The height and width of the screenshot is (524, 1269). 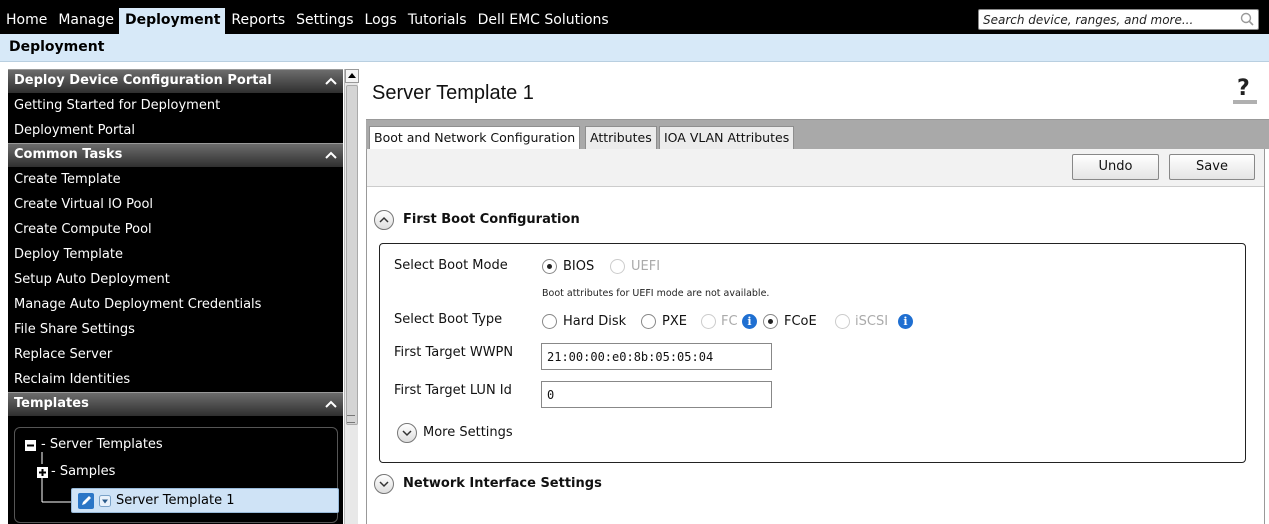 I want to click on scroll-up-button, so click(x=352, y=76).